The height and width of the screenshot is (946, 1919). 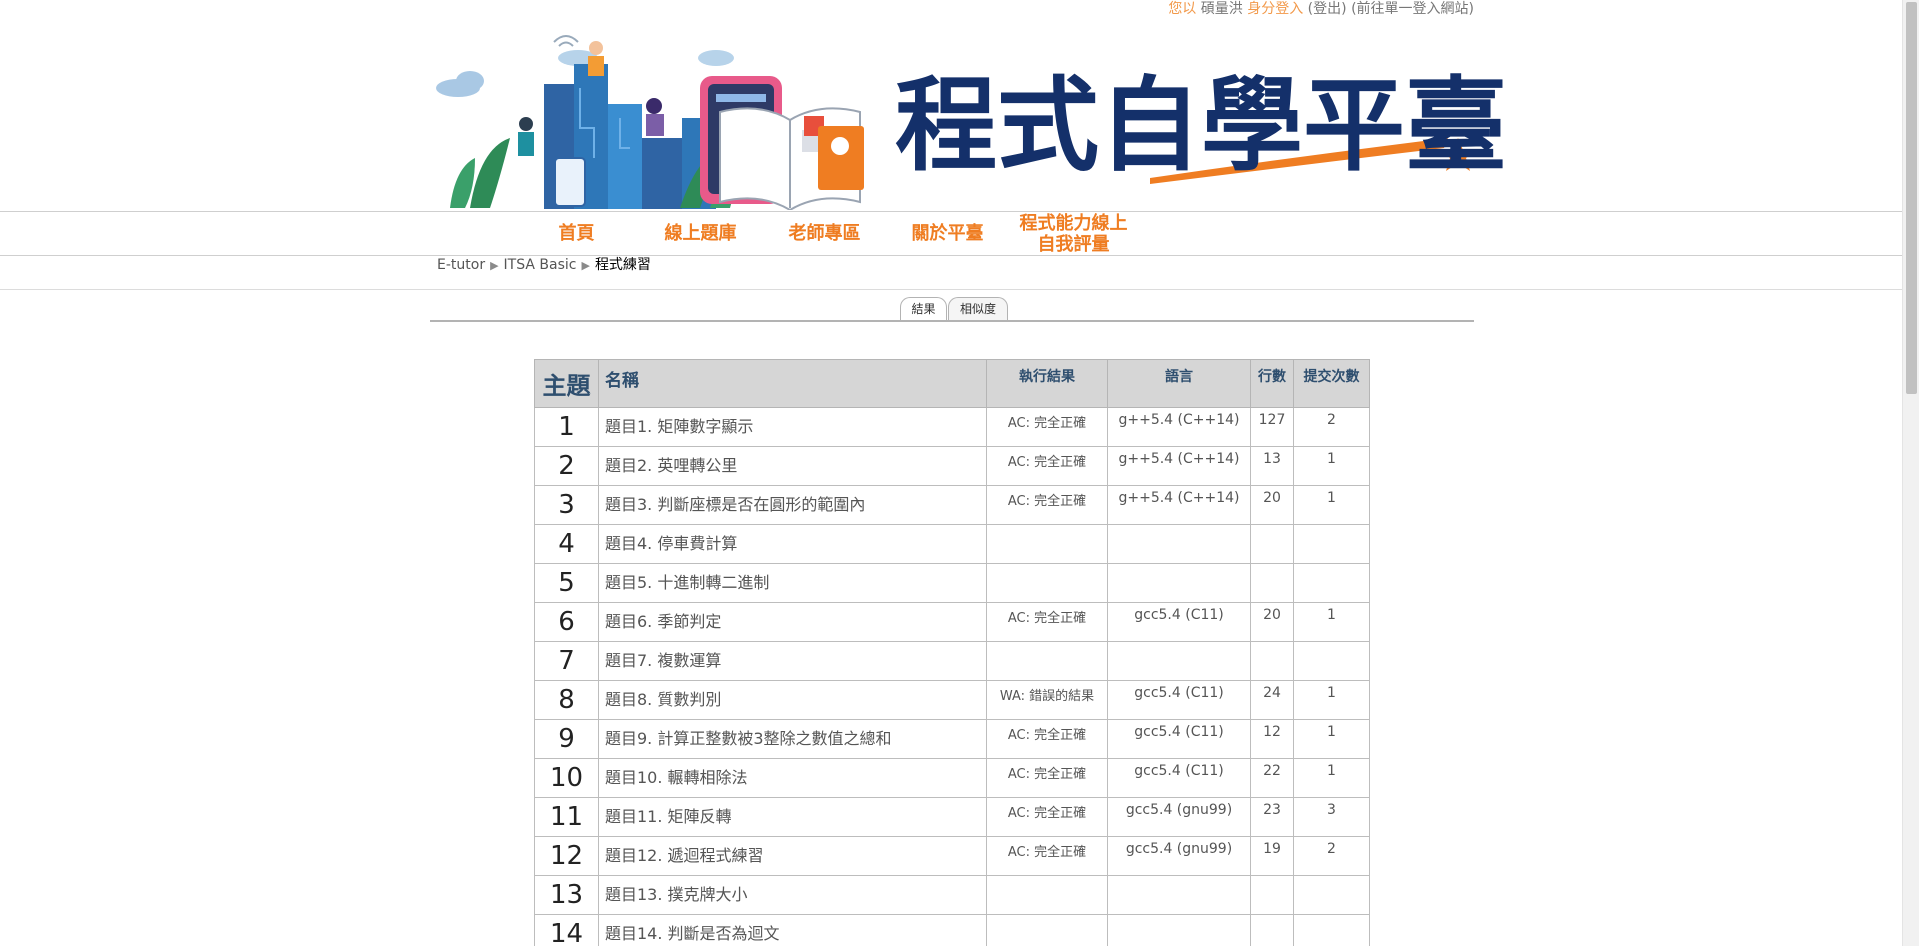 What do you see at coordinates (1222, 9) in the screenshot?
I see `login-username: 碩量洪` at bounding box center [1222, 9].